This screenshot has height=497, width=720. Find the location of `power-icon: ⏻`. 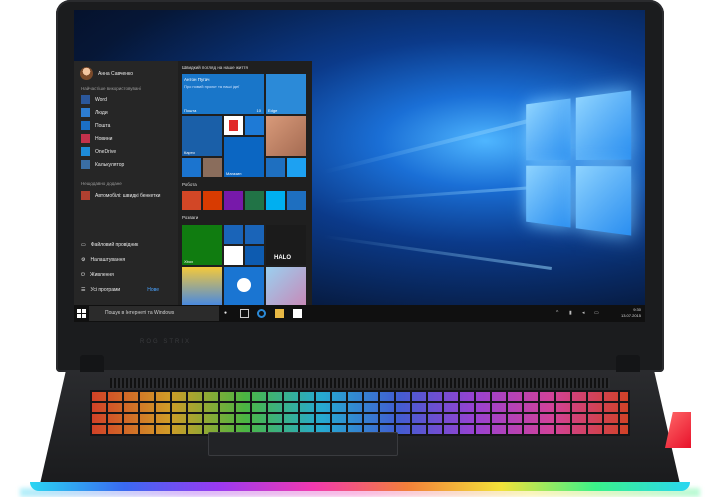

power-icon: ⏻ is located at coordinates (83, 275).